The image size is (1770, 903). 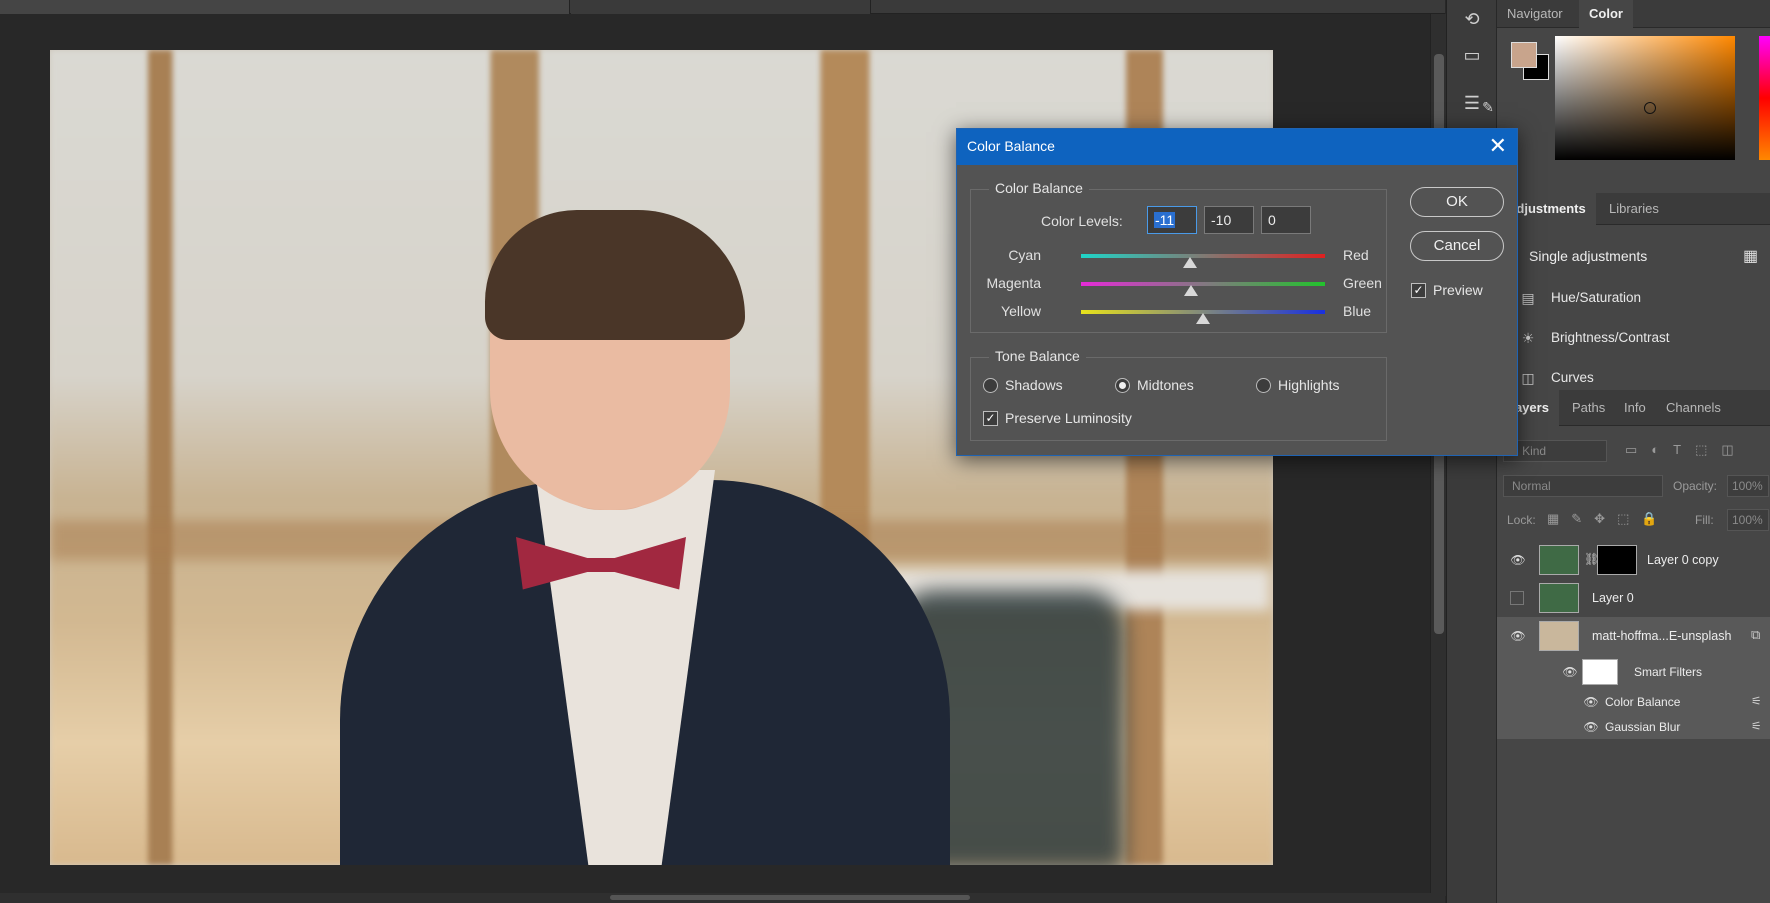 What do you see at coordinates (1498, 146) in the screenshot?
I see `close-icon: ✕` at bounding box center [1498, 146].